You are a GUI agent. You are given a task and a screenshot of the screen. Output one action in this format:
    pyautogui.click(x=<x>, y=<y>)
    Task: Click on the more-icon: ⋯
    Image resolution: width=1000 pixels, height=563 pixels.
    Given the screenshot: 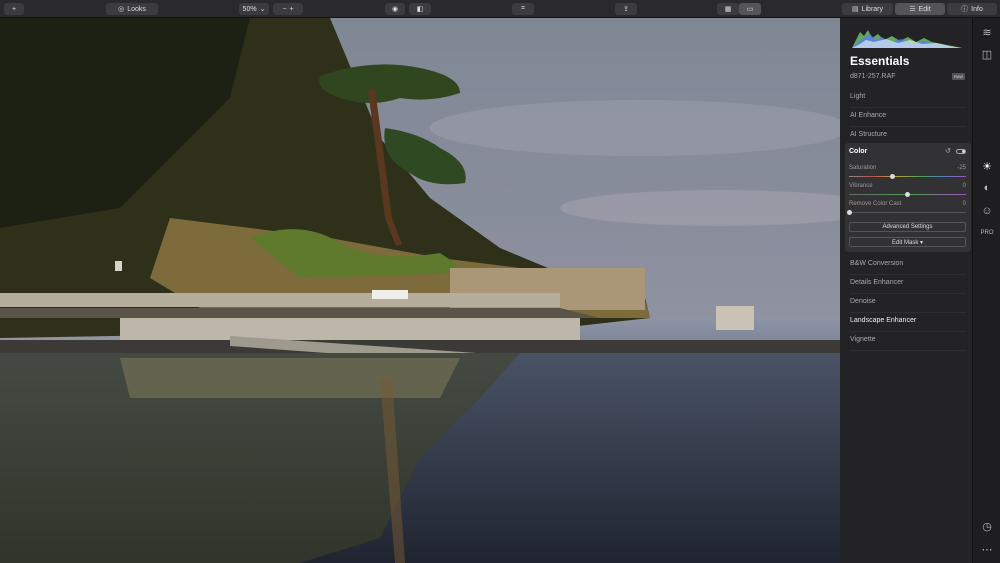 What is the action you would take?
    pyautogui.click(x=987, y=549)
    